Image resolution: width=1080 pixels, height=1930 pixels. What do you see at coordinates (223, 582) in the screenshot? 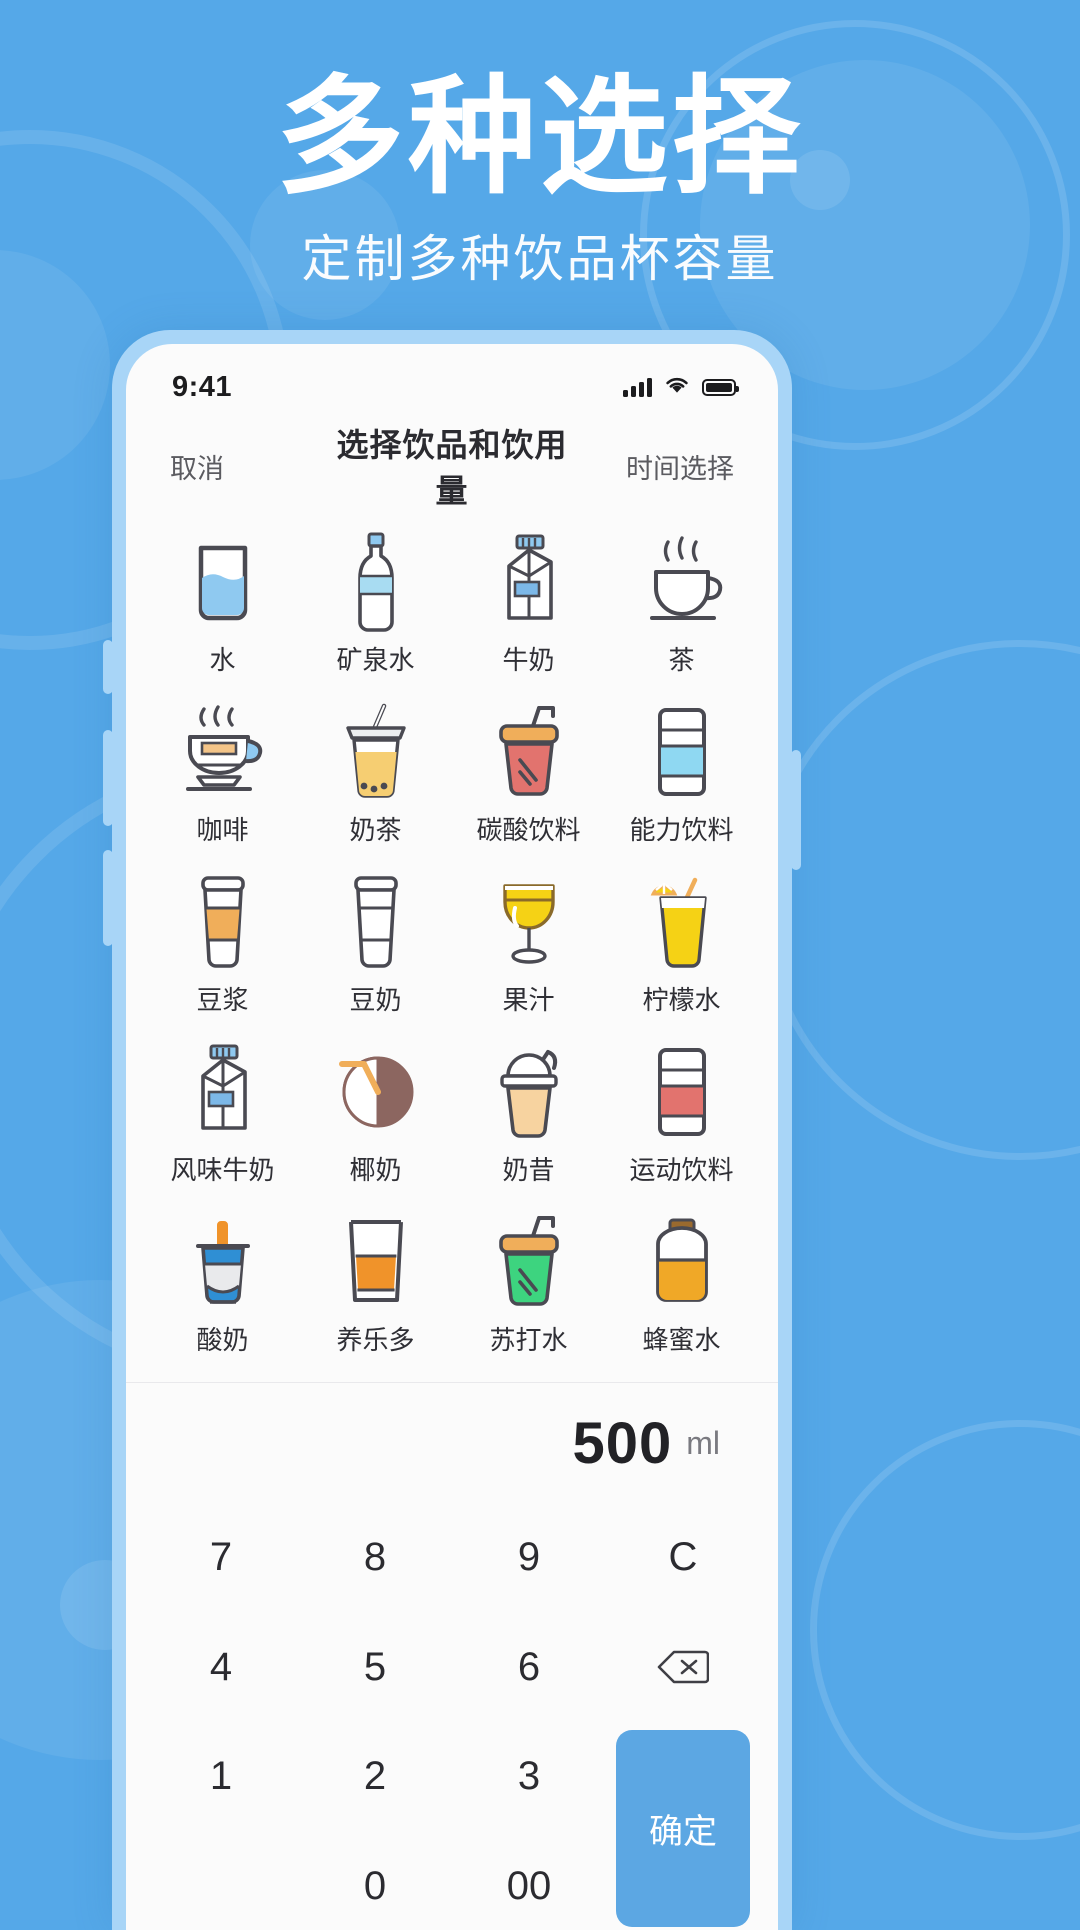
I see `water-glass-icon` at bounding box center [223, 582].